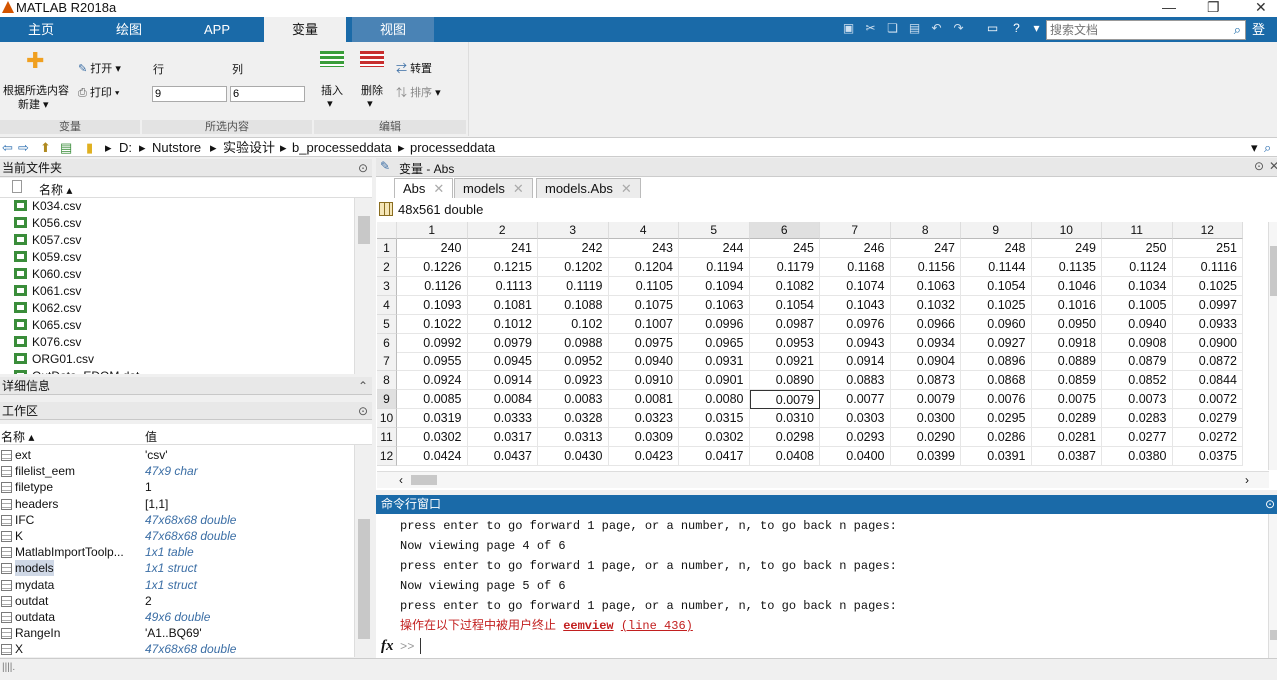 This screenshot has width=1277, height=680. Describe the element at coordinates (996, 230) in the screenshot. I see `column-header: 9` at that location.